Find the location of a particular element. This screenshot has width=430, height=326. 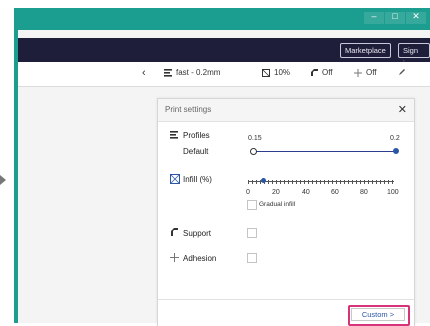

adhesion-checkbox is located at coordinates (252, 258).